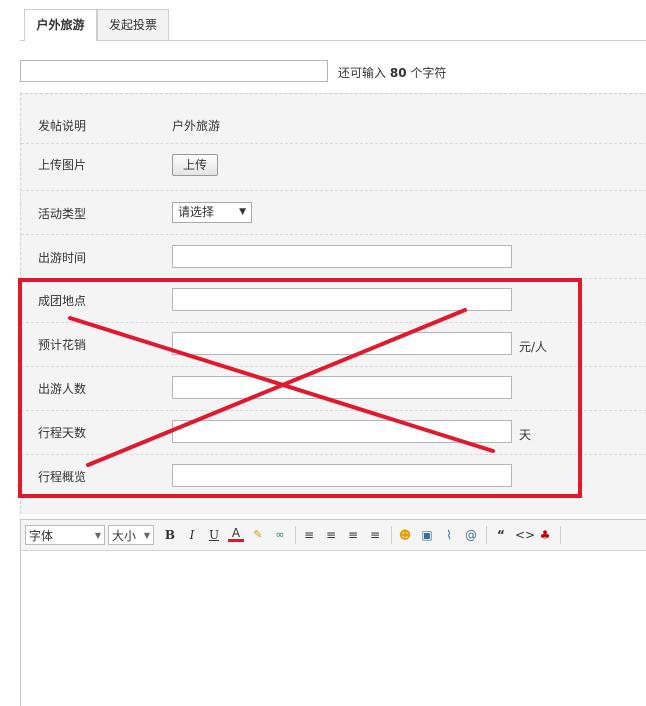 This screenshot has height=706, width=646. I want to click on code-icon: <>, so click(525, 535).